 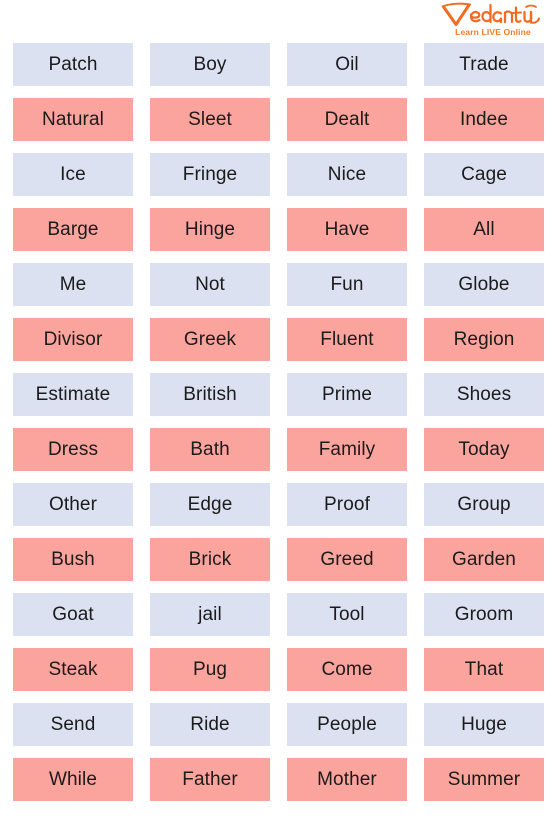 I want to click on word-cell: Huge, so click(x=484, y=724).